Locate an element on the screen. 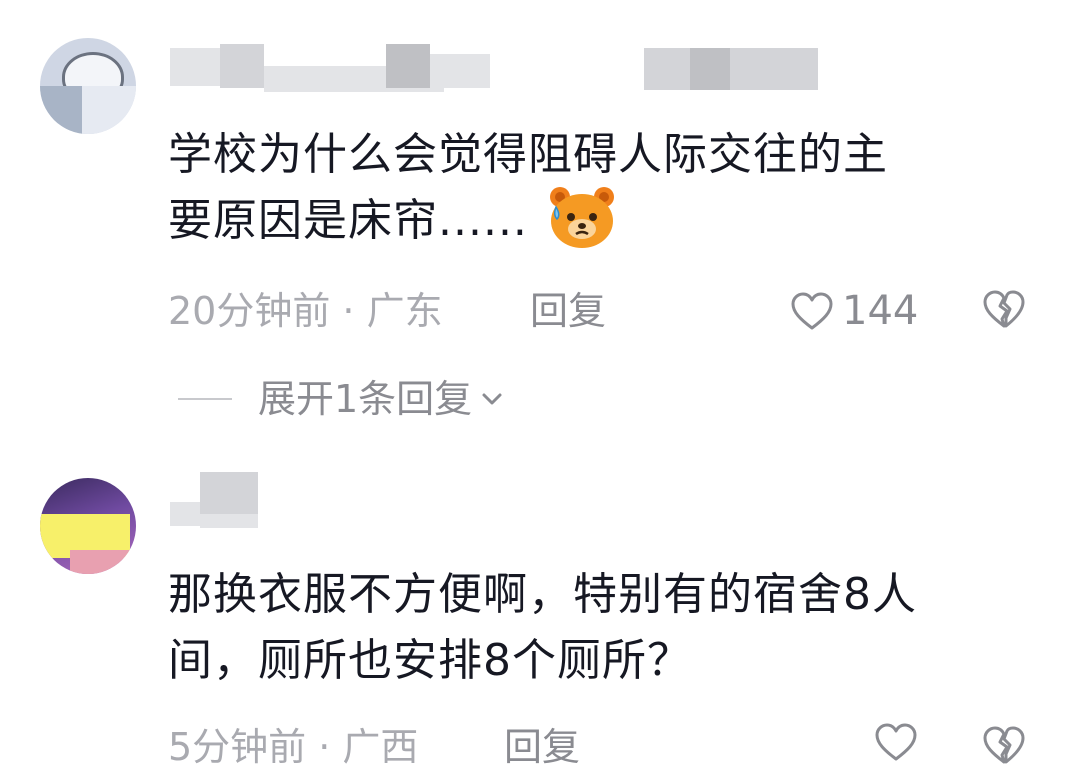  expand-replies-button: 展开1条回复 is located at coordinates (341, 399).